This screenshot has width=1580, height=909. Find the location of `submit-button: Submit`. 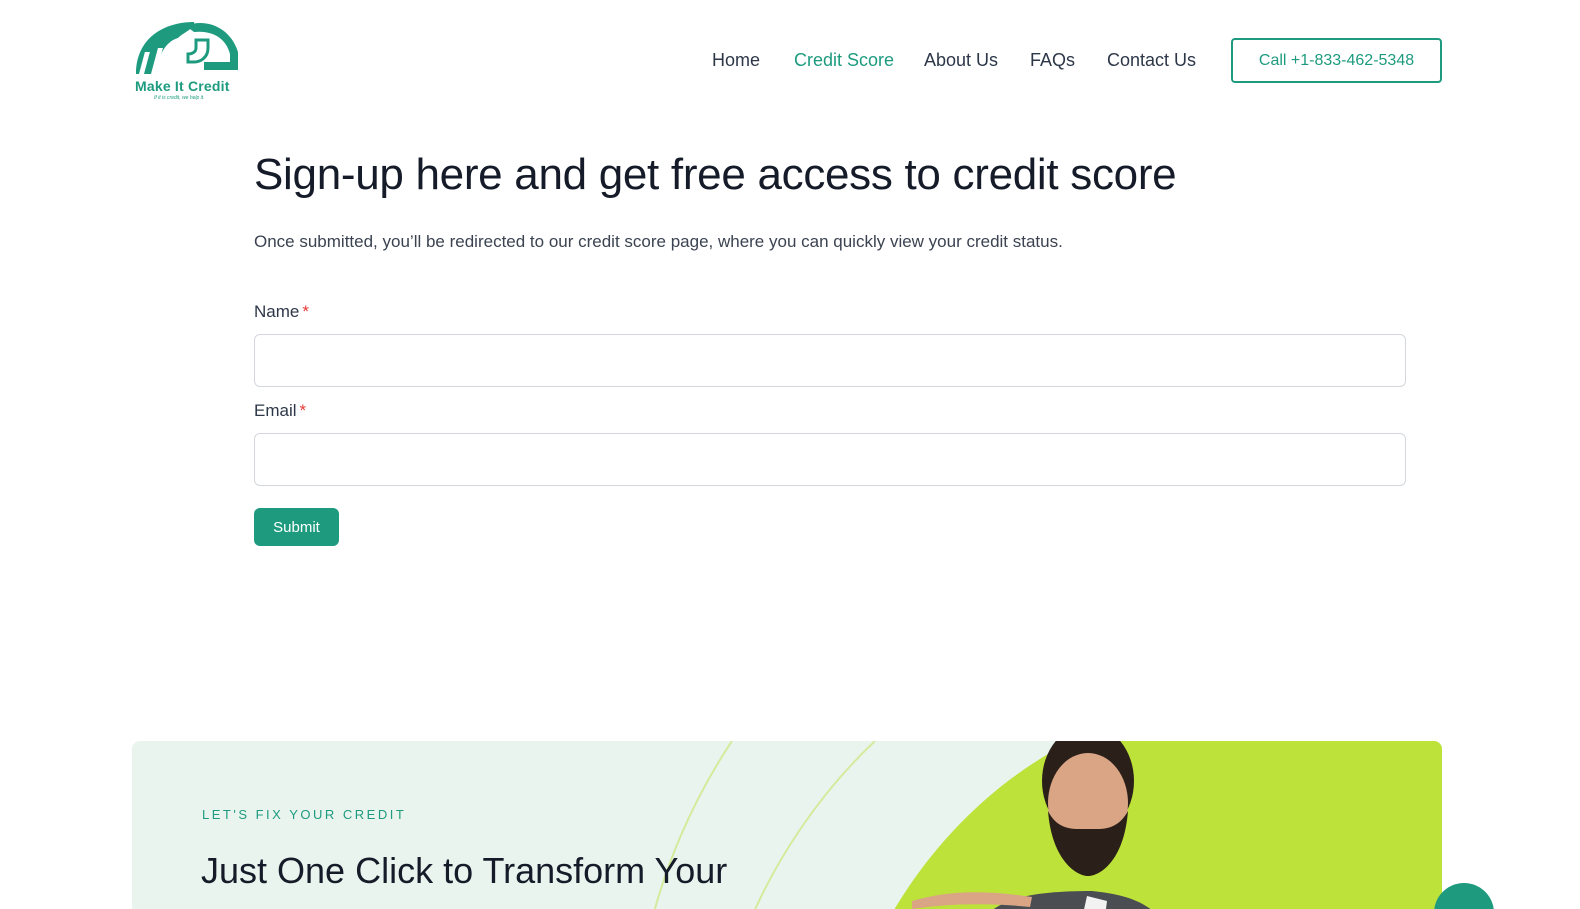

submit-button: Submit is located at coordinates (296, 527).